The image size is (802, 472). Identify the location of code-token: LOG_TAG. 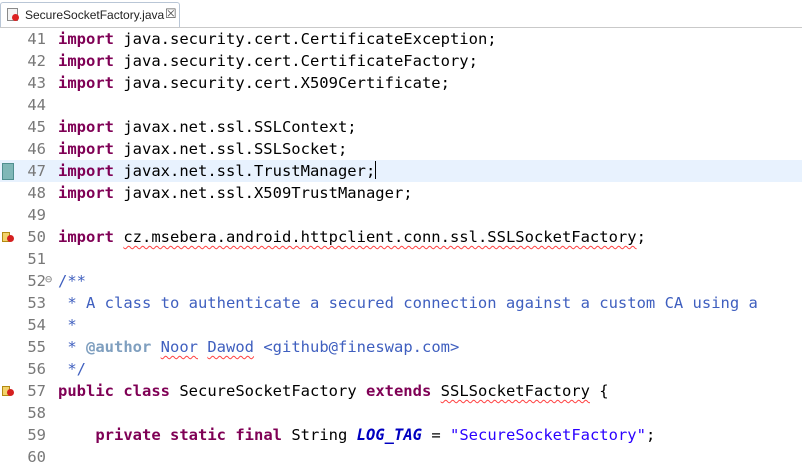
(389, 435).